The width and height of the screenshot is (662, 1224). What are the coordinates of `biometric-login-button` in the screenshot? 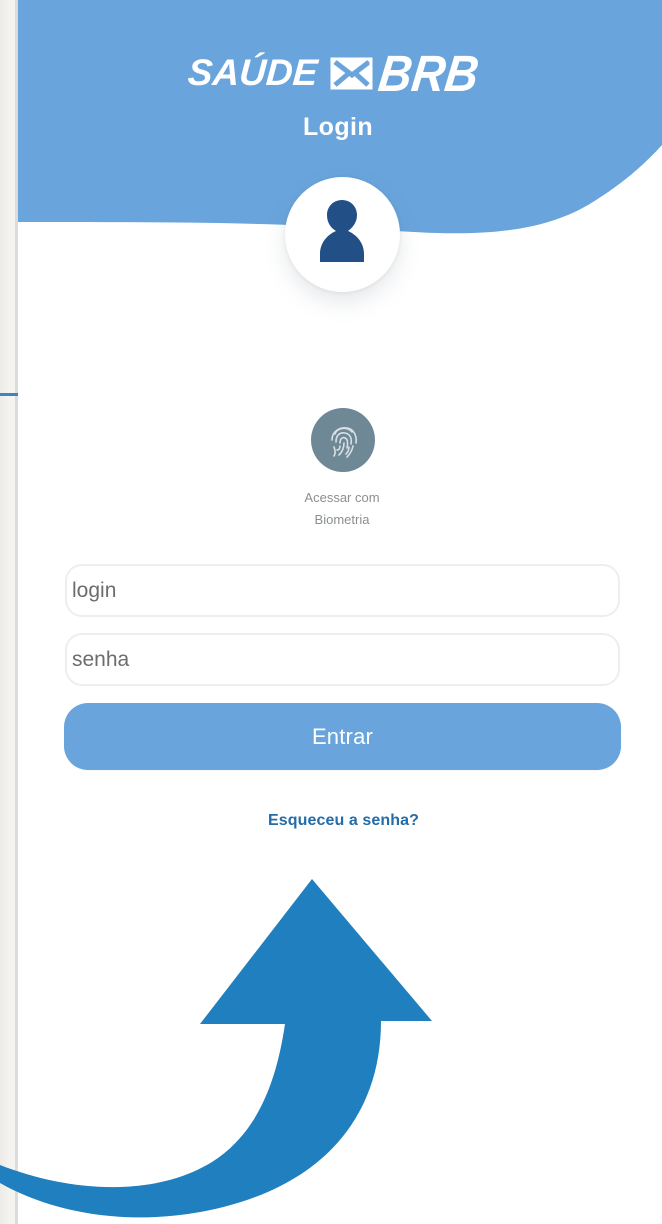 It's located at (343, 440).